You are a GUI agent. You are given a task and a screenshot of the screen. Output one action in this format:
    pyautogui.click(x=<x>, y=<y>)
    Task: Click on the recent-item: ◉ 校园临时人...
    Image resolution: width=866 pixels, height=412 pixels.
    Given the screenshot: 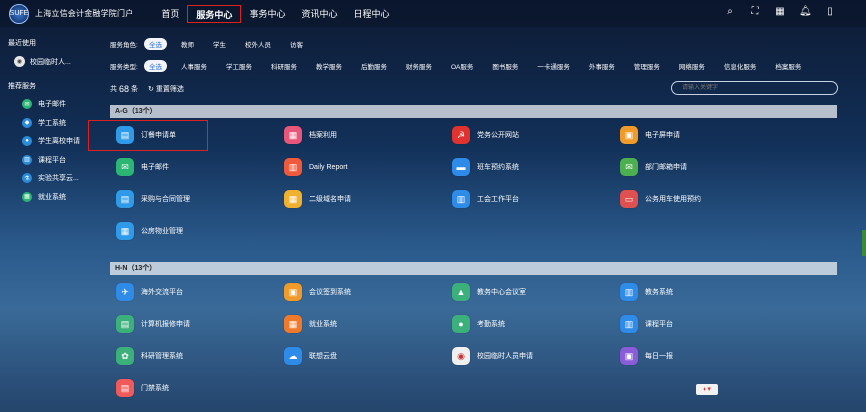 What is the action you would take?
    pyautogui.click(x=54, y=61)
    